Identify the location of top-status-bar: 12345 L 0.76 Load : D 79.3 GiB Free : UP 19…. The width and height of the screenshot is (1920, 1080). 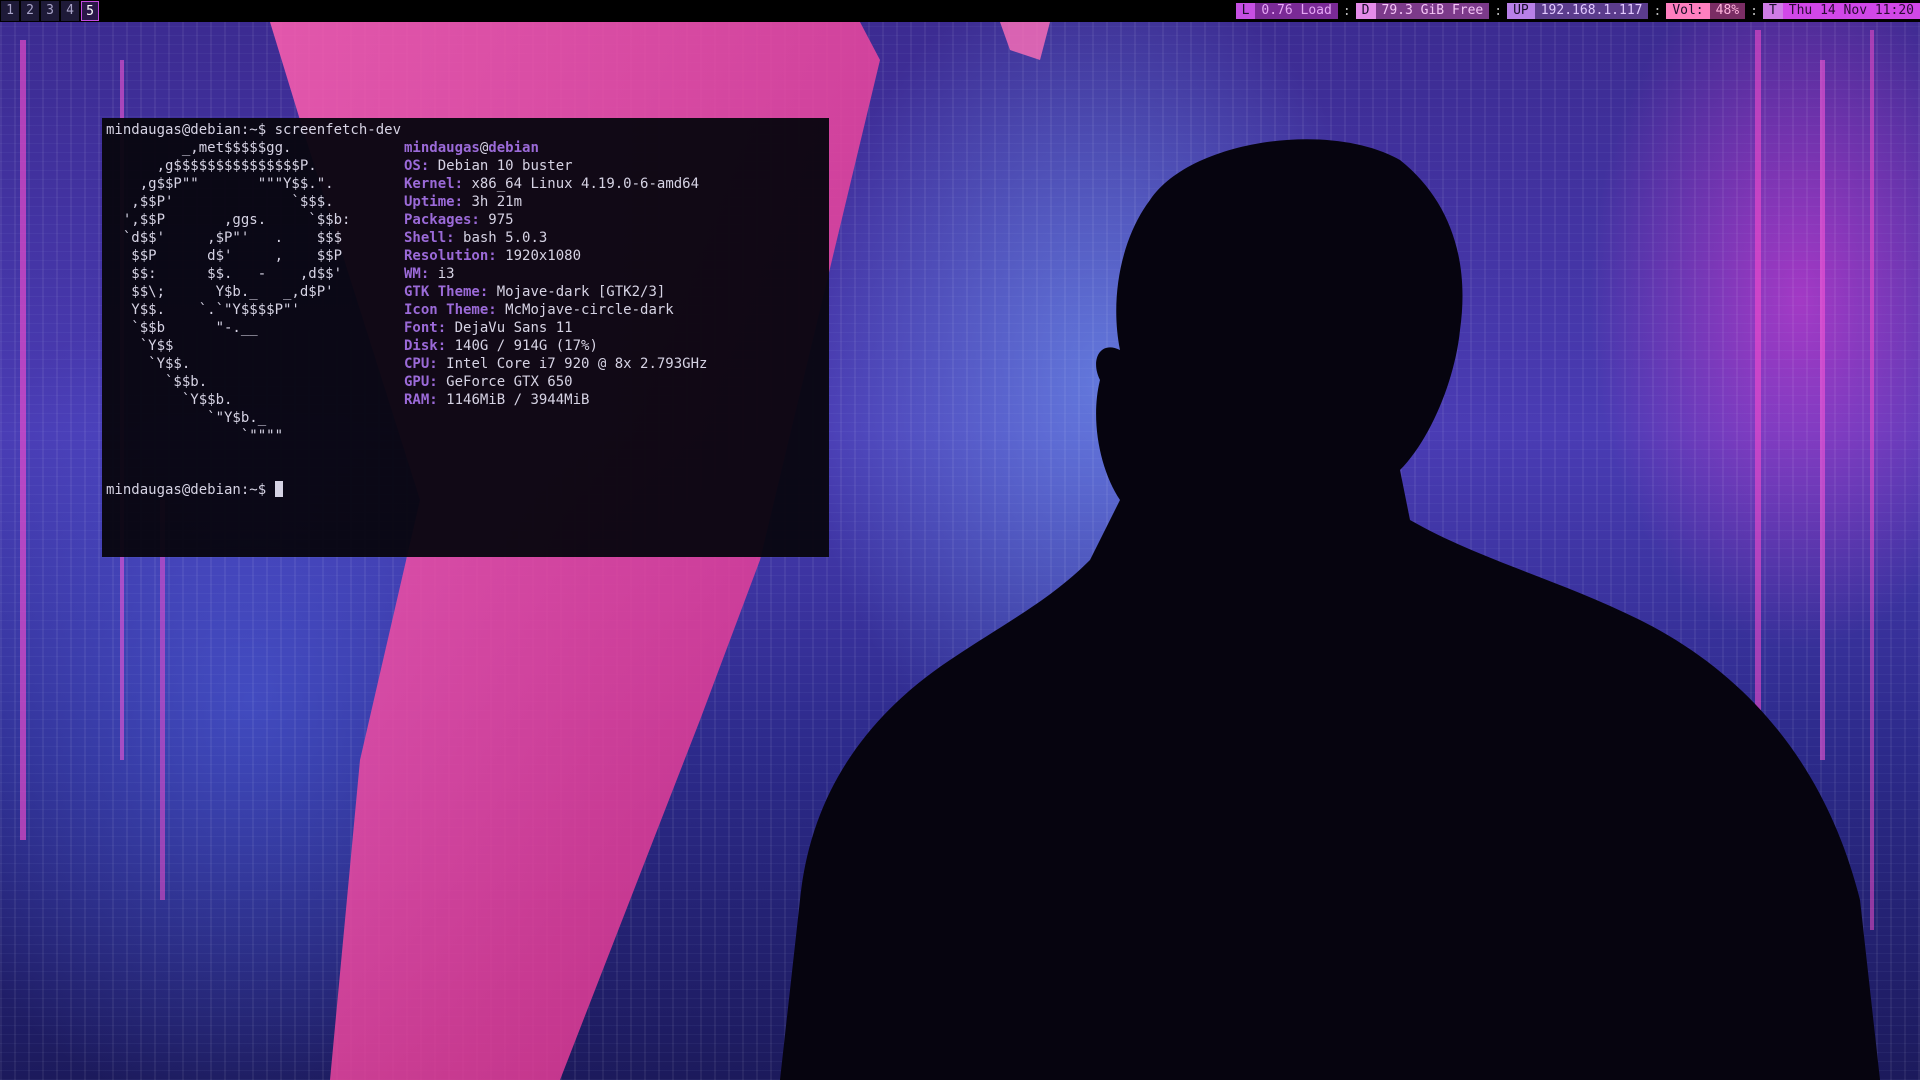
(960, 11).